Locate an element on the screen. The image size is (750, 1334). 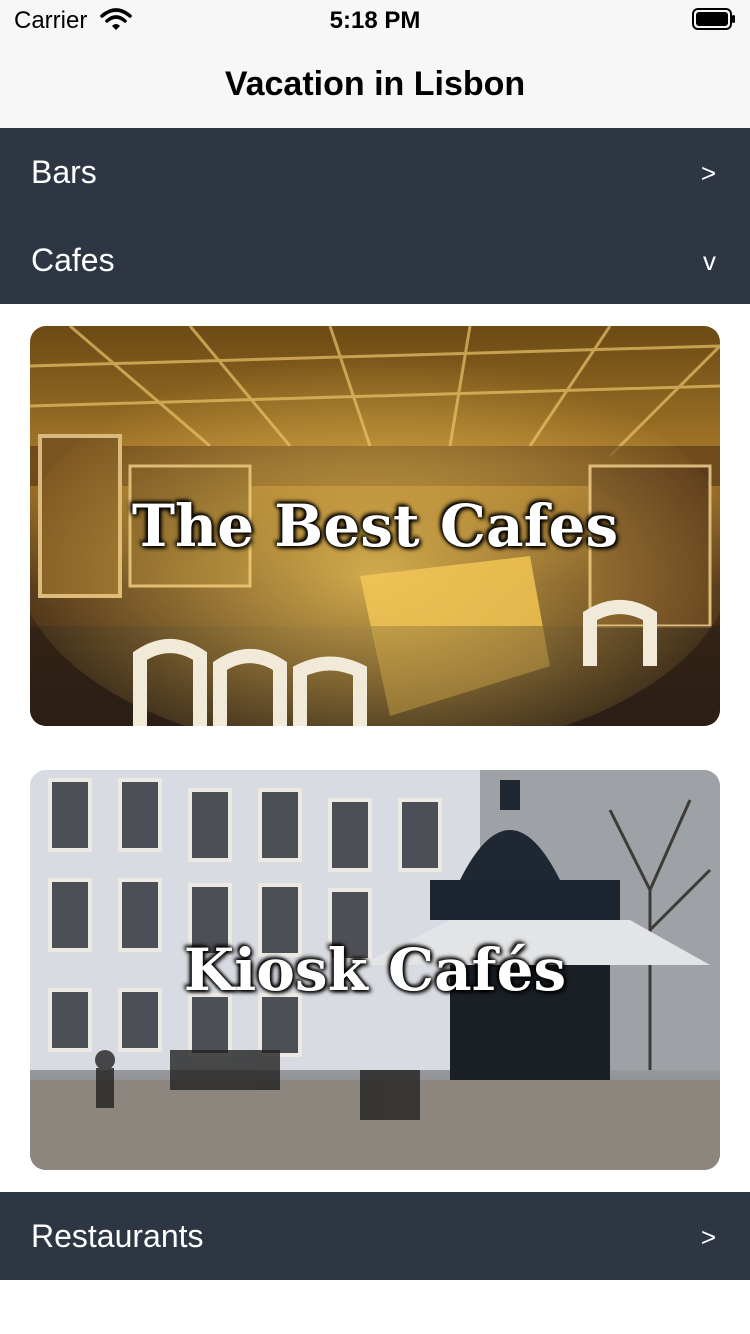
section-row-restaurants: Restaurants > is located at coordinates (375, 1236).